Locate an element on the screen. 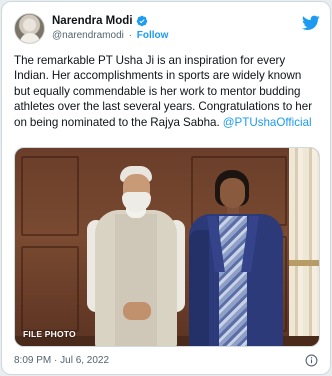  twitter-bird-icon is located at coordinates (311, 23).